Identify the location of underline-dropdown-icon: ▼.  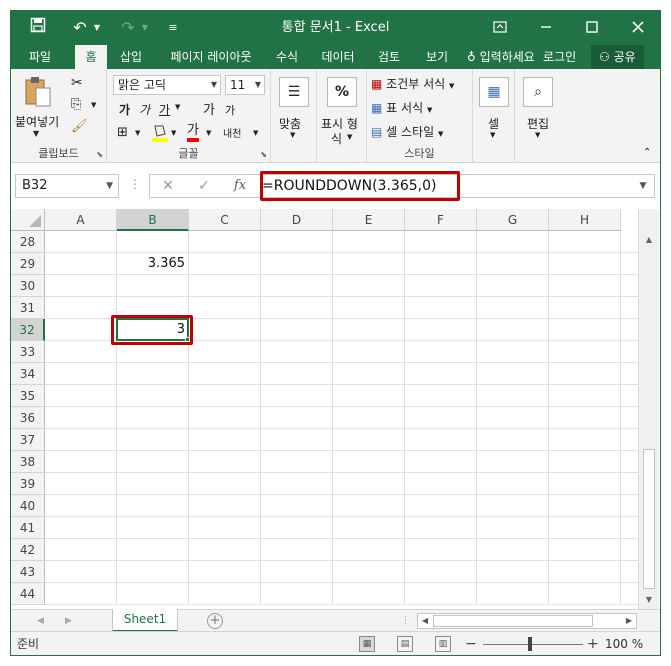
(177, 107).